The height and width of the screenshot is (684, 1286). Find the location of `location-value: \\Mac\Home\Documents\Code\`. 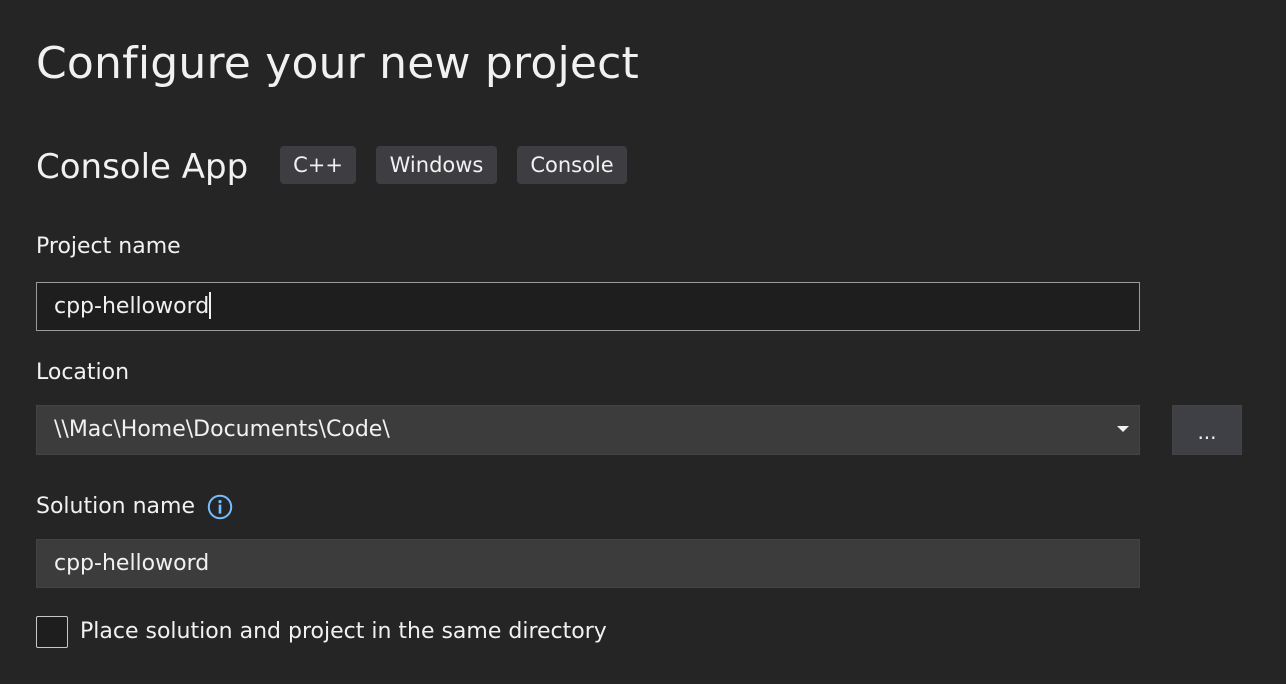

location-value: \\Mac\Home\Documents\Code\ is located at coordinates (222, 429).